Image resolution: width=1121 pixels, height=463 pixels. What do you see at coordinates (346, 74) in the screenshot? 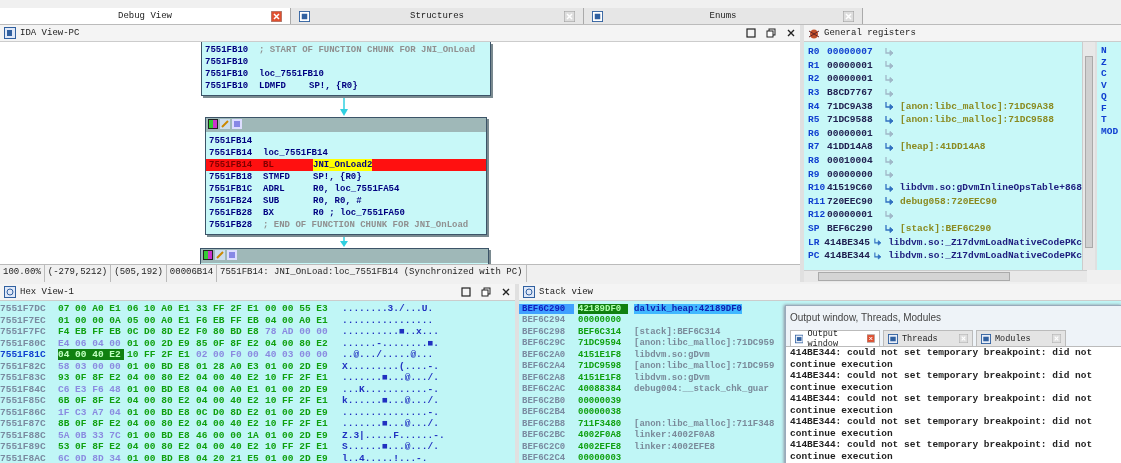
I see `code-line: 7551FB10 loc_7551FB10` at bounding box center [346, 74].